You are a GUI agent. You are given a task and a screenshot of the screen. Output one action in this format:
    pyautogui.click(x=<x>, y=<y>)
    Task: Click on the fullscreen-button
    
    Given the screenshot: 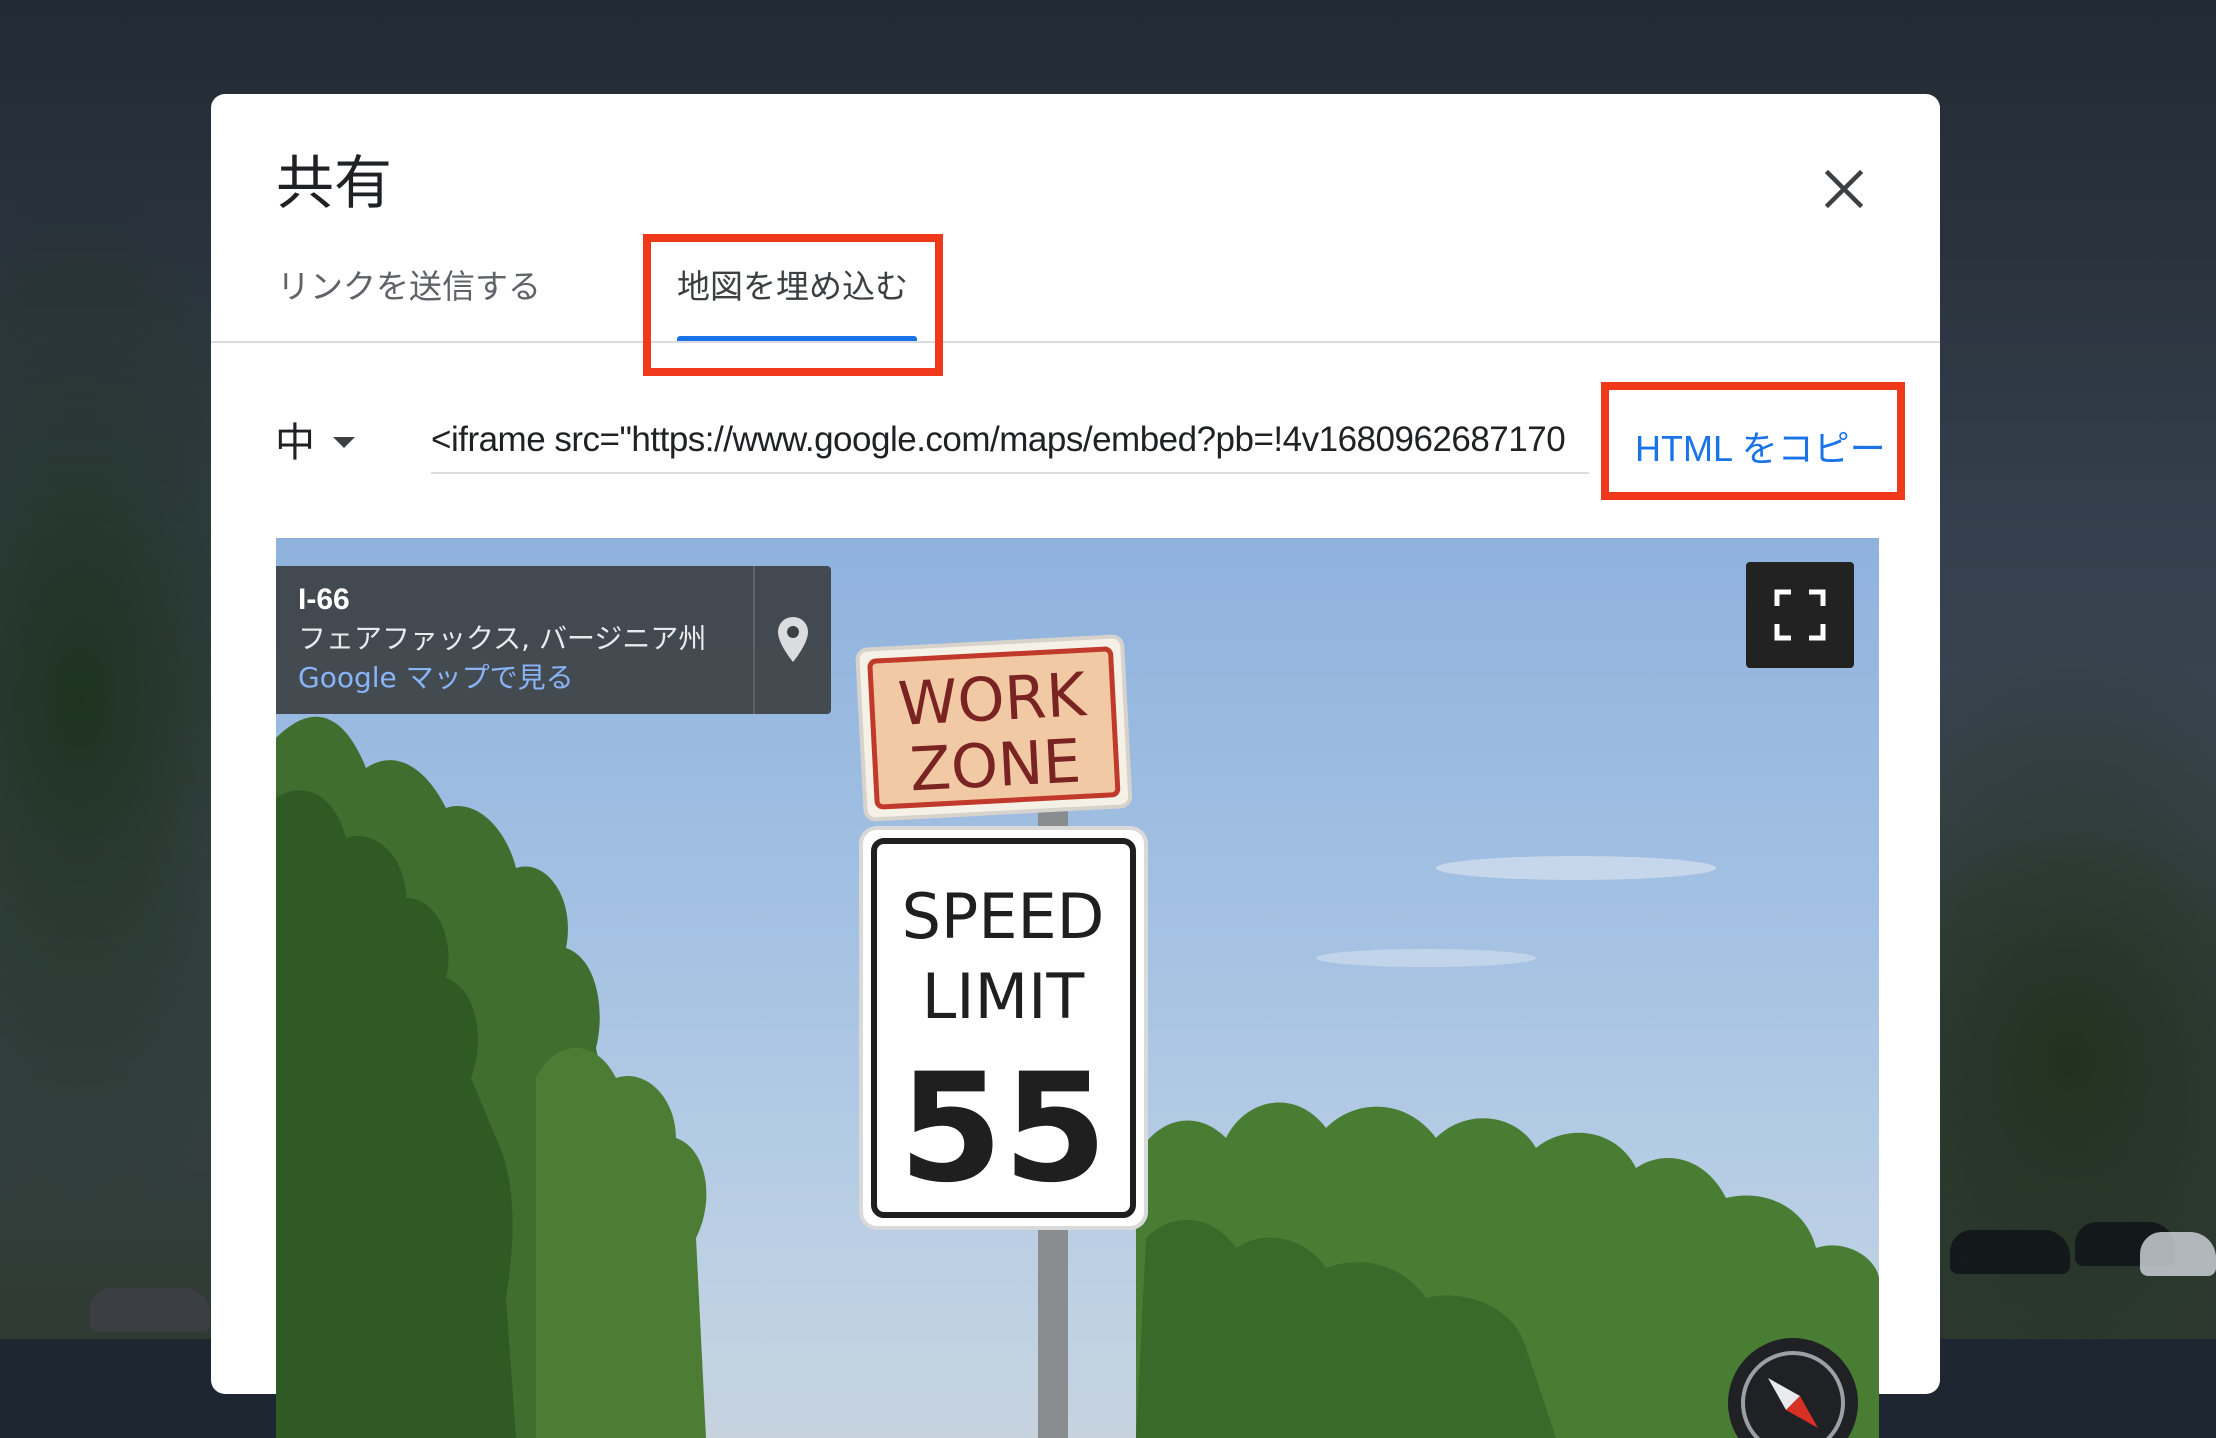 What is the action you would take?
    pyautogui.click(x=1800, y=615)
    